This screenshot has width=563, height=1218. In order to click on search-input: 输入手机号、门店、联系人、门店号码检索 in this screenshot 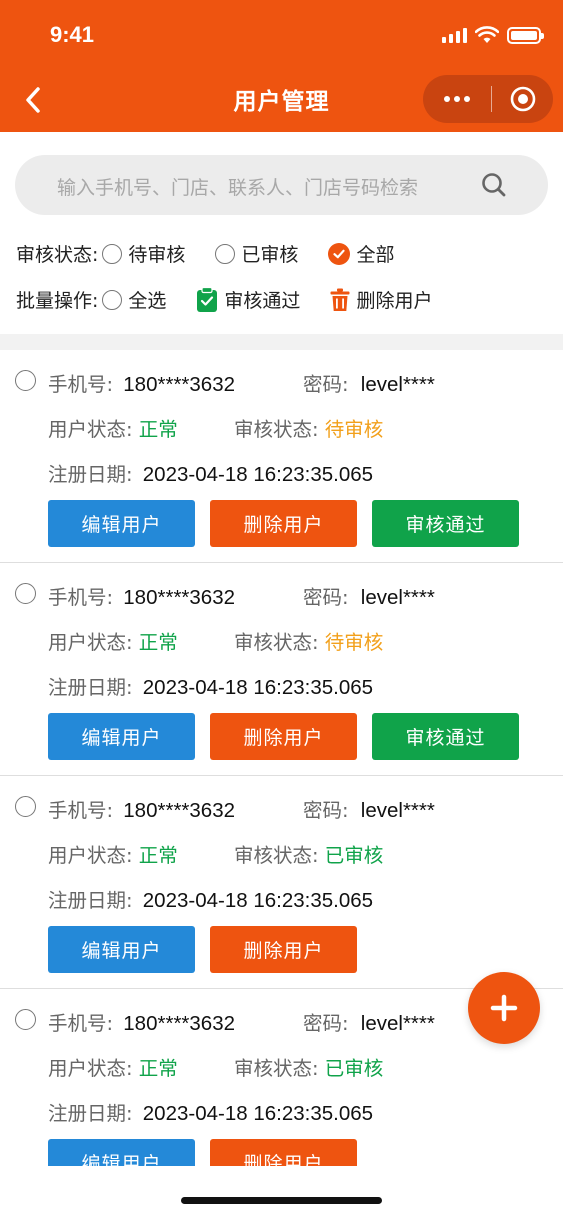, I will do `click(237, 186)`.